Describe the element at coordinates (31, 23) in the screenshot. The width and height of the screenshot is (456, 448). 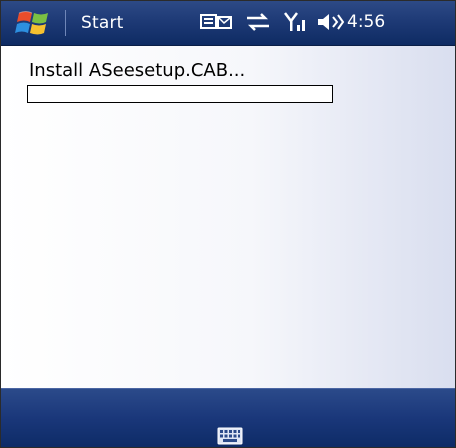
I see `windows-logo-icon` at that location.